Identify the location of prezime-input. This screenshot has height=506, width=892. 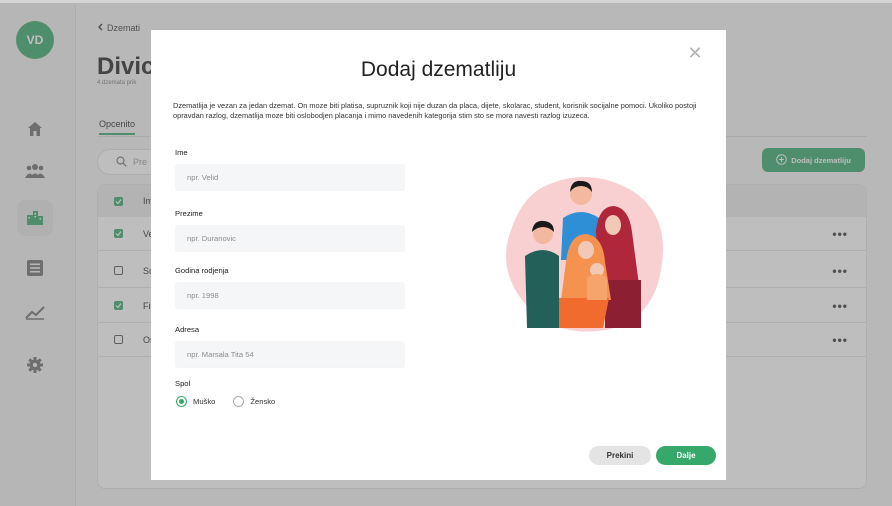
(290, 238).